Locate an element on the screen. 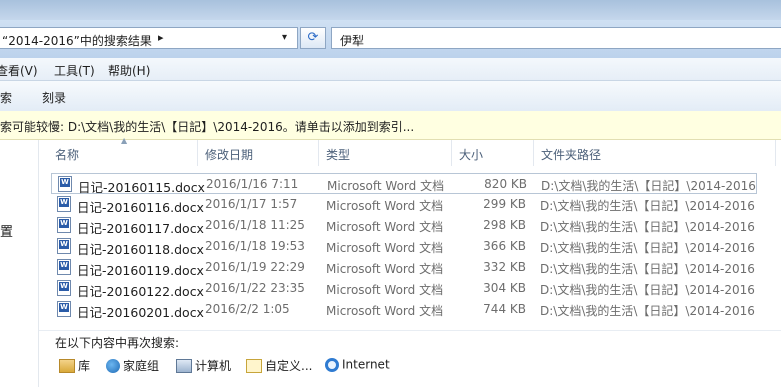  menu-bar: 查看(V) 工具(T) 帮助(H) is located at coordinates (390, 69).